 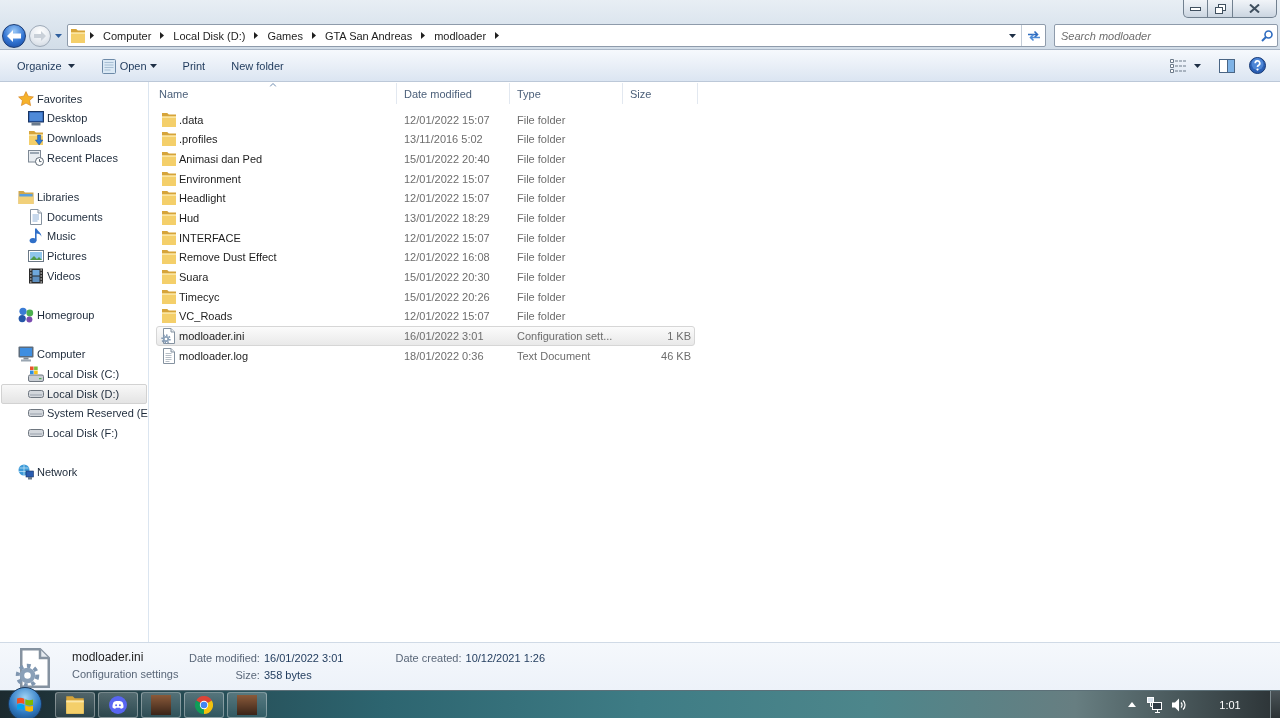 I want to click on property-value: 16/01/2022 3:01, so click(x=303, y=657).